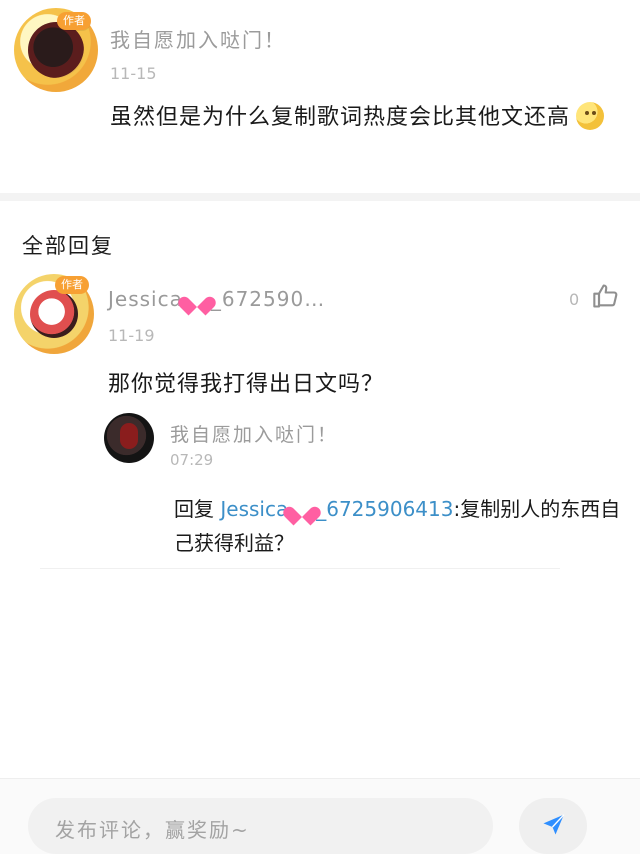 This screenshot has width=640, height=854. What do you see at coordinates (198, 38) in the screenshot?
I see `top-comment-username: 我自愿加入哒门！` at bounding box center [198, 38].